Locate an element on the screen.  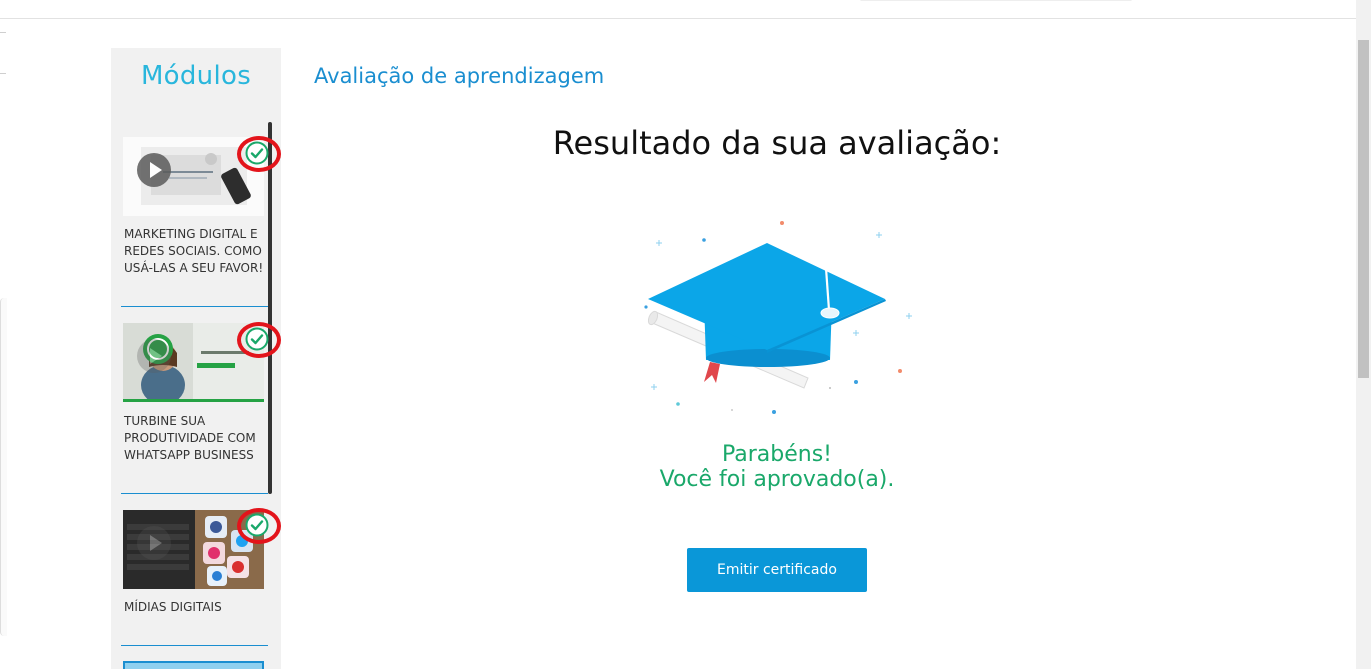
approval-line: Você foi aprovado(a). is located at coordinates (777, 479).